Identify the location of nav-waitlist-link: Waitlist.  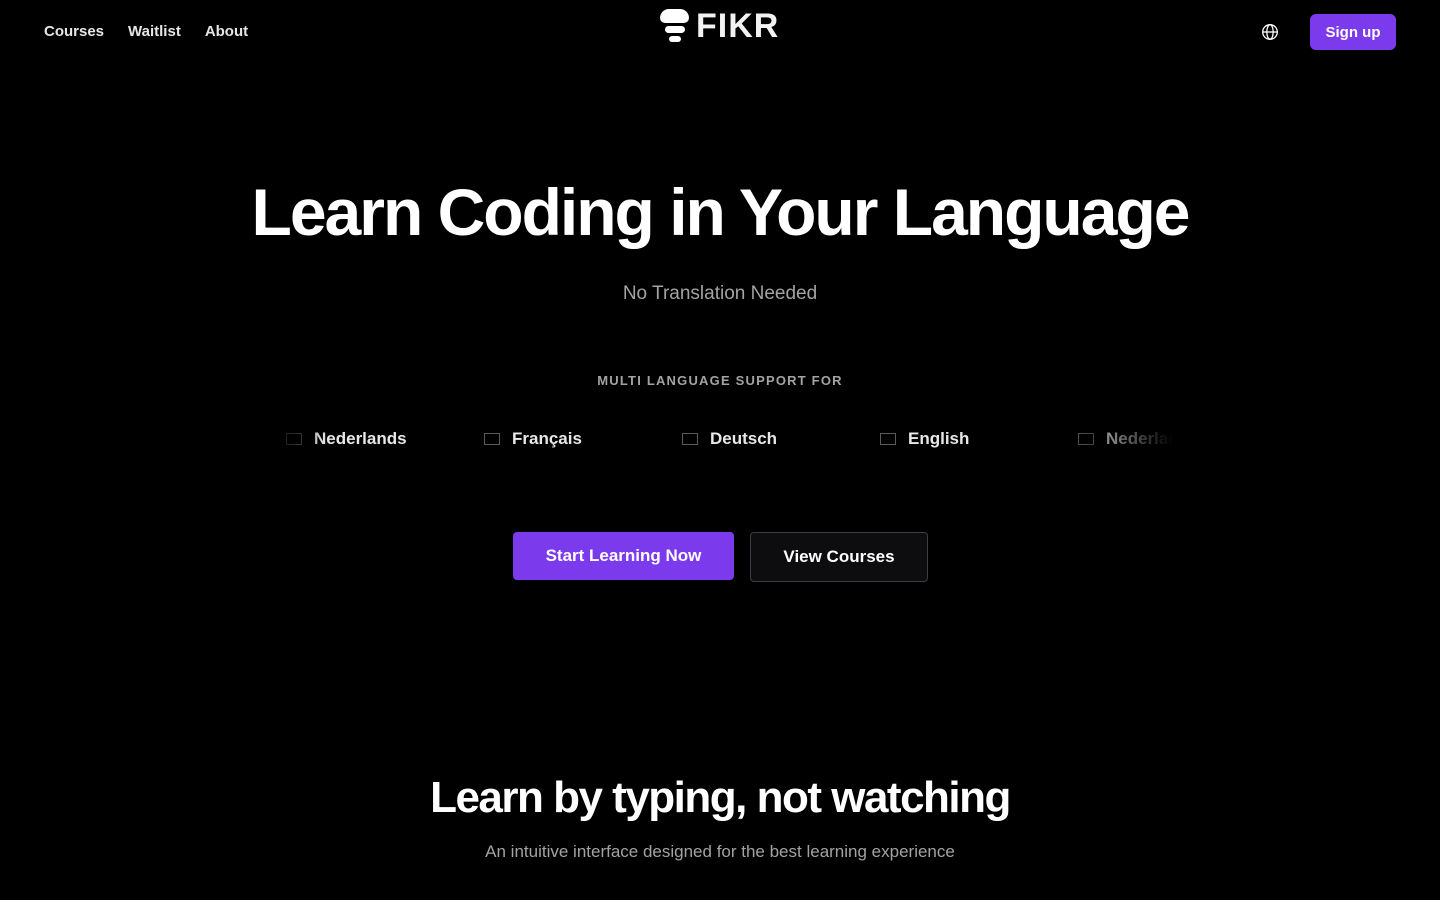
(154, 32).